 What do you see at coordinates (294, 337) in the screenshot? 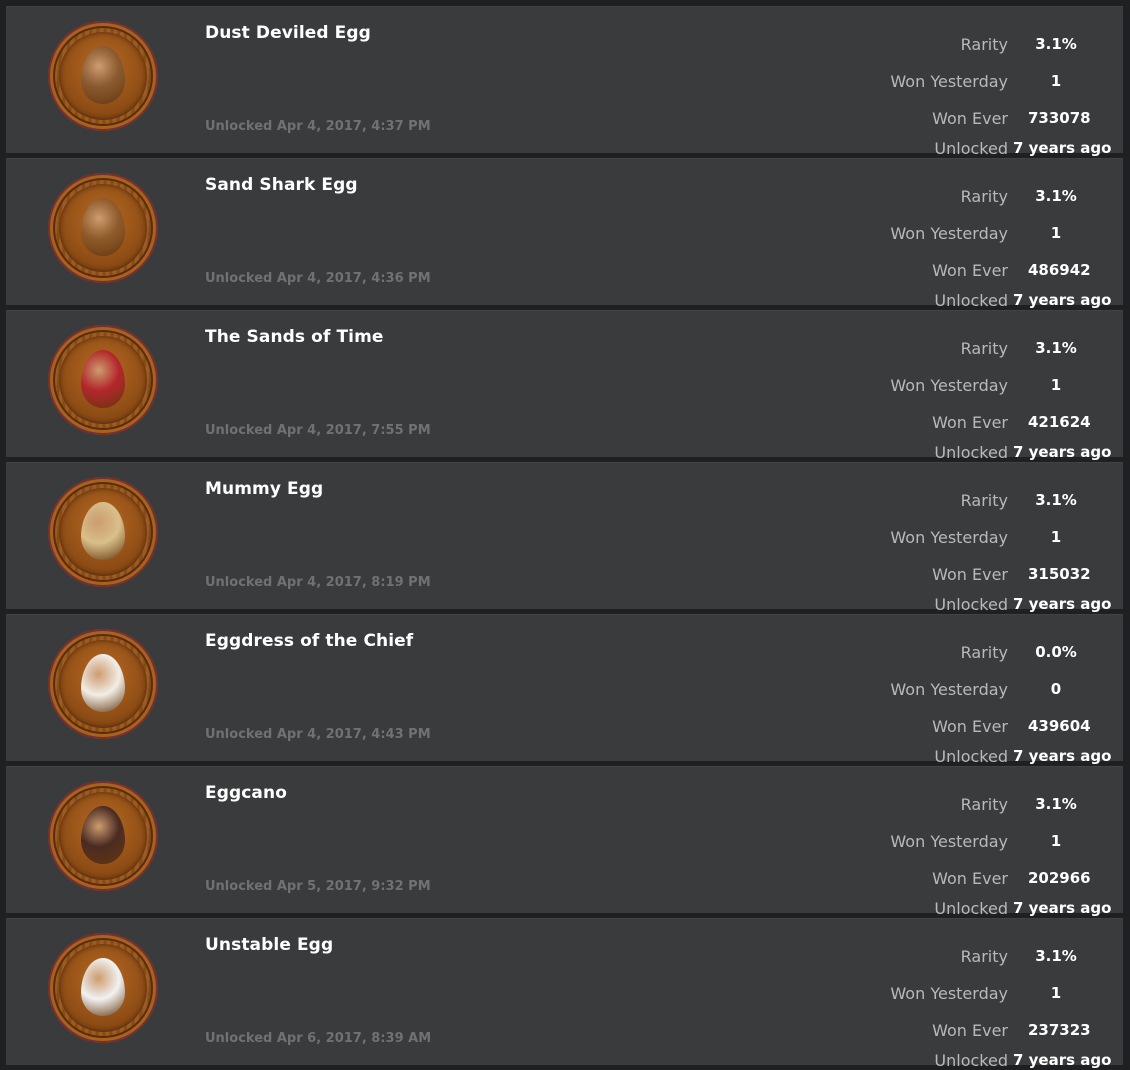
I see `badge-title: The Sands of Time` at bounding box center [294, 337].